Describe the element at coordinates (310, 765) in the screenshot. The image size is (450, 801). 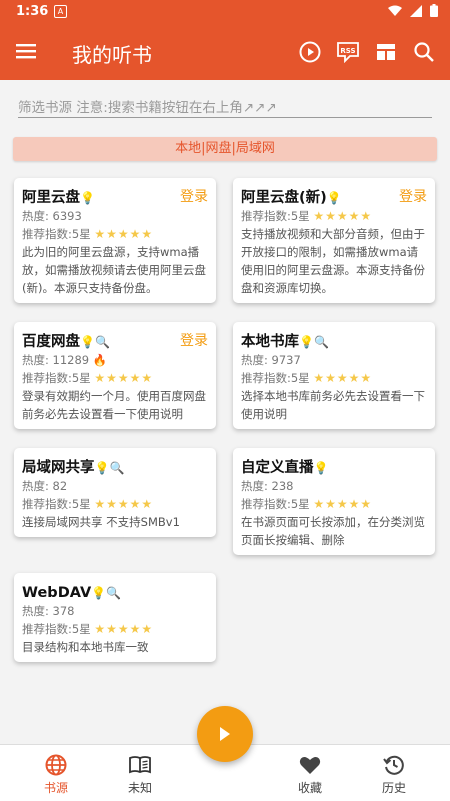
I see `heart-icon` at that location.